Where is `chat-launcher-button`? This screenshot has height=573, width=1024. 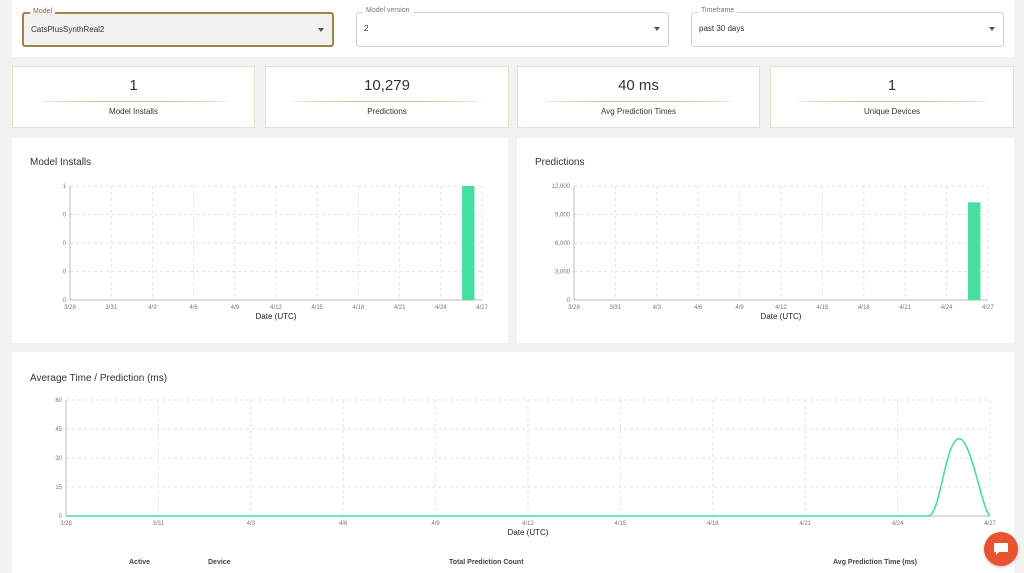
chat-launcher-button is located at coordinates (1001, 549).